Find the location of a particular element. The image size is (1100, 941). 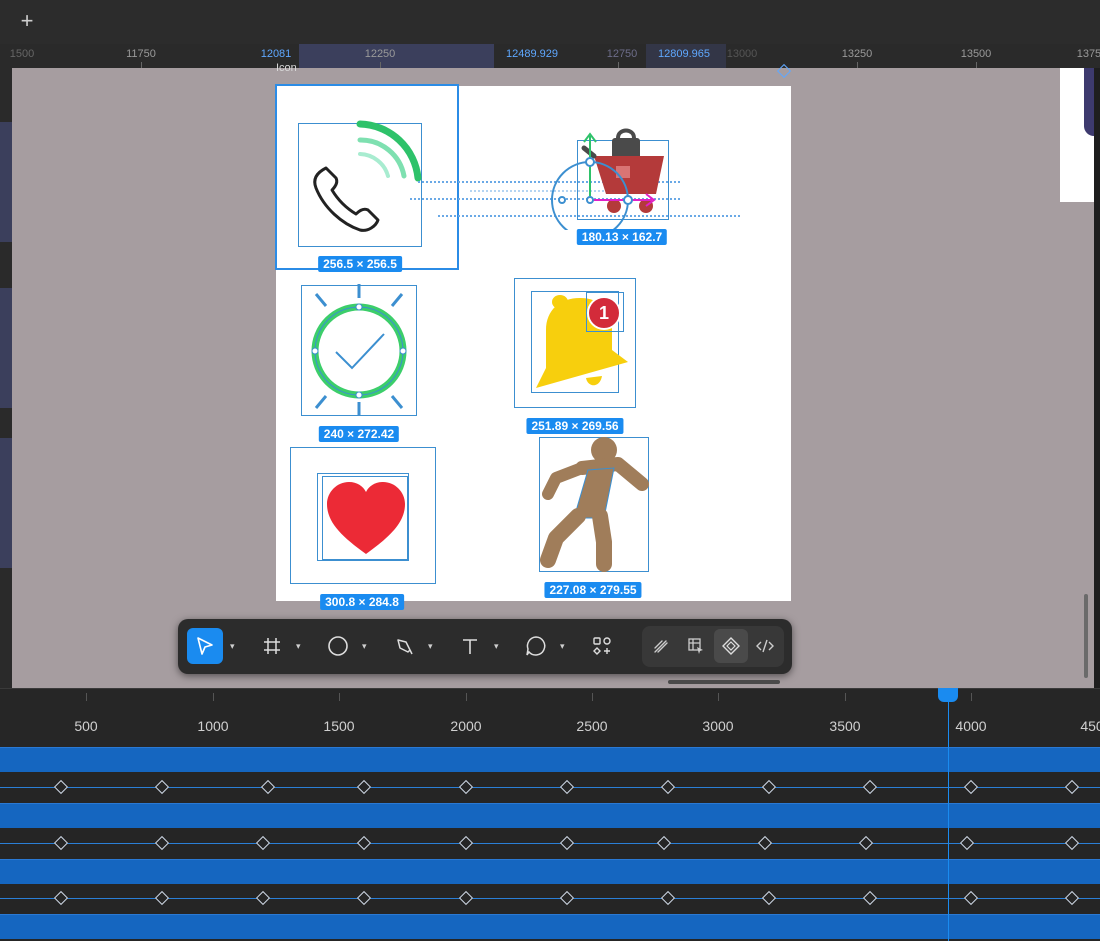

ruler-tick: 13500 is located at coordinates (976, 54).